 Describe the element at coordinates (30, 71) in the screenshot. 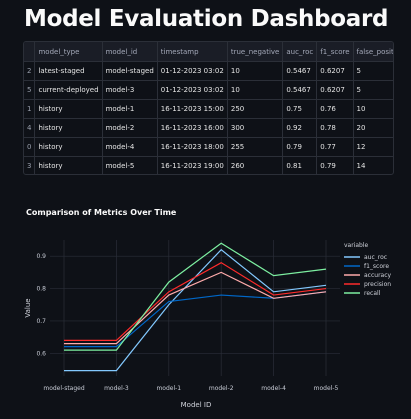

I see `table-cell-index: 2` at that location.